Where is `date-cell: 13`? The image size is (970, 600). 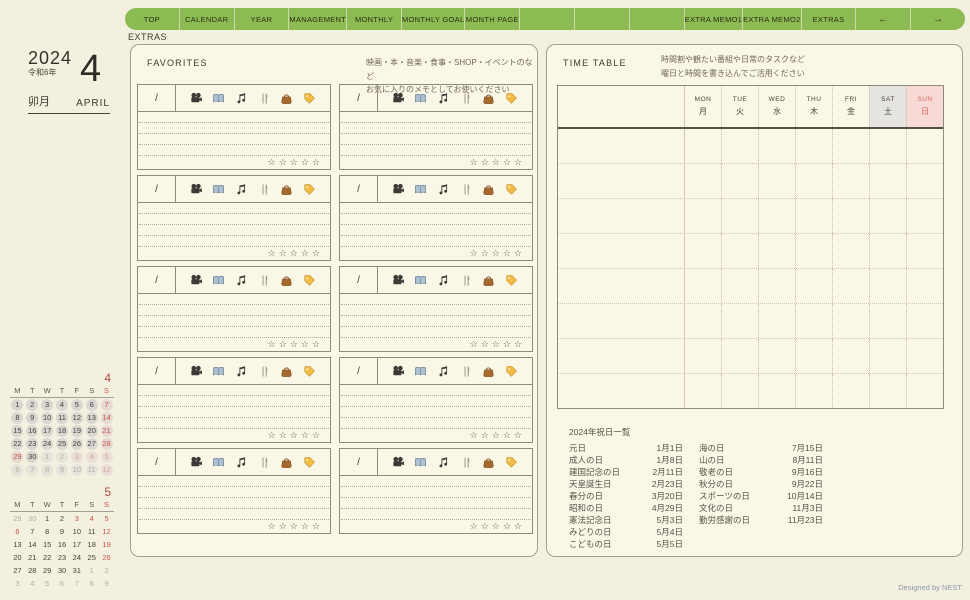 date-cell: 13 is located at coordinates (91, 417).